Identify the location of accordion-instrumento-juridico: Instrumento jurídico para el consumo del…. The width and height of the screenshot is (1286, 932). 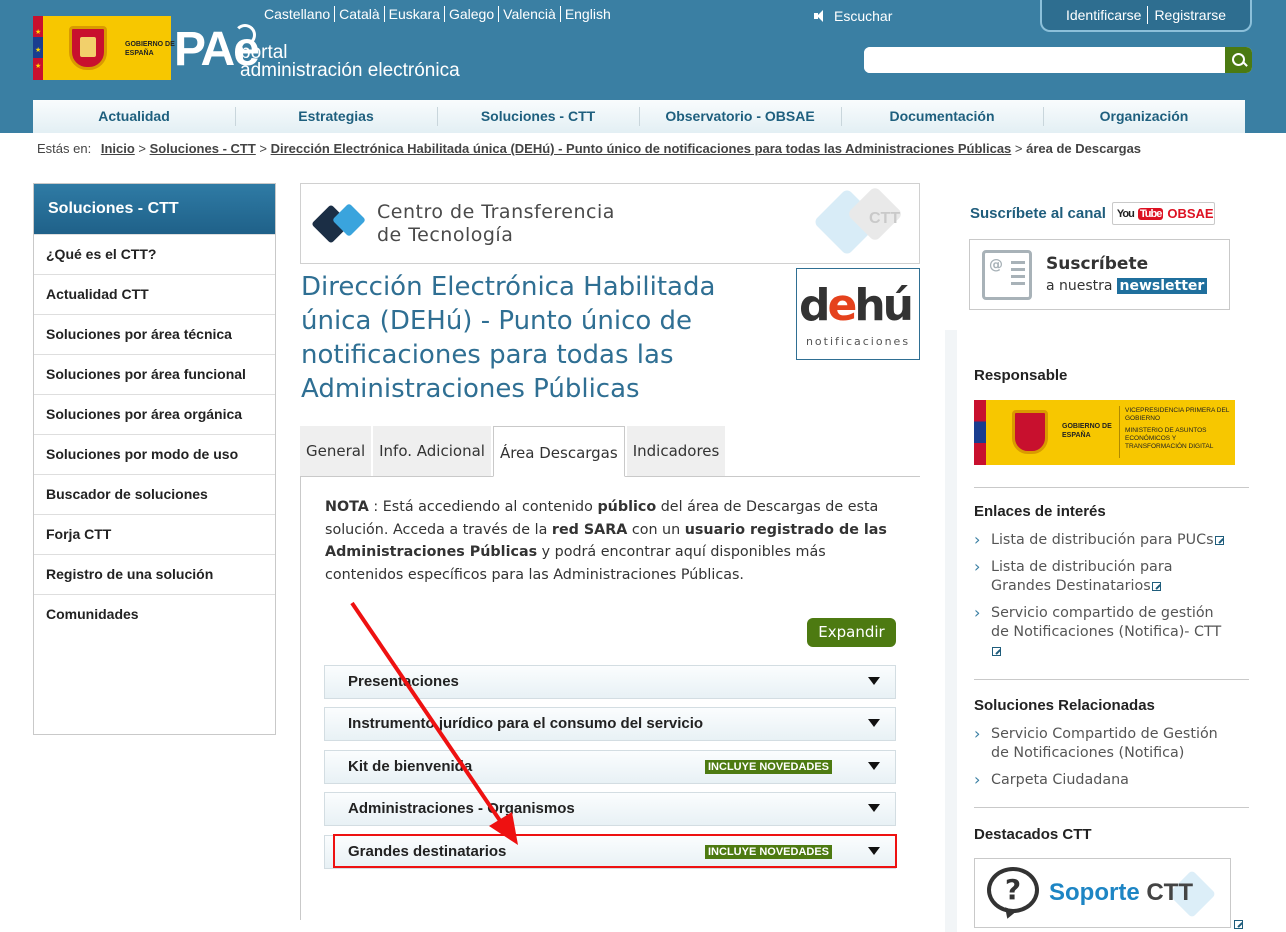
(610, 724).